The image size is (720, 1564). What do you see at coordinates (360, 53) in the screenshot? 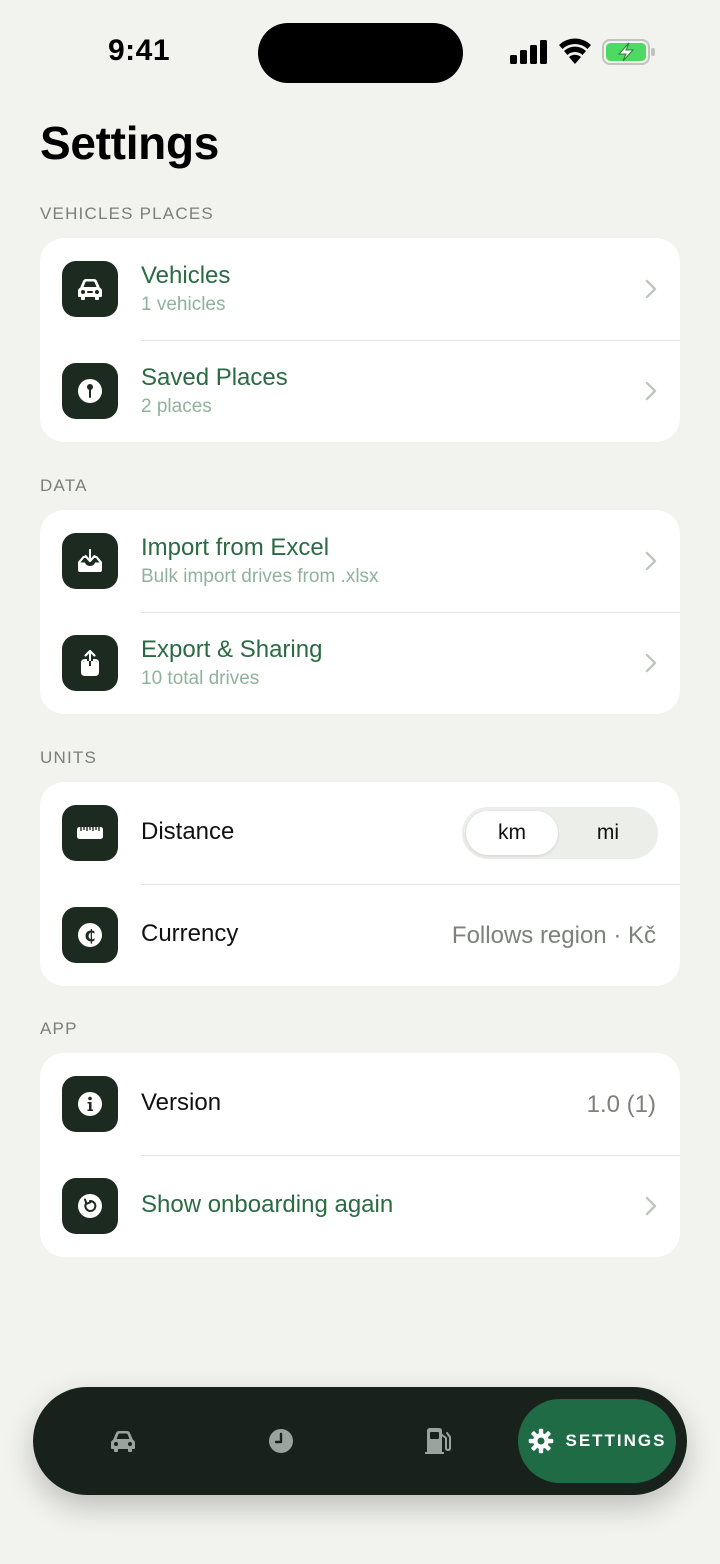
I see `dynamic-island` at bounding box center [360, 53].